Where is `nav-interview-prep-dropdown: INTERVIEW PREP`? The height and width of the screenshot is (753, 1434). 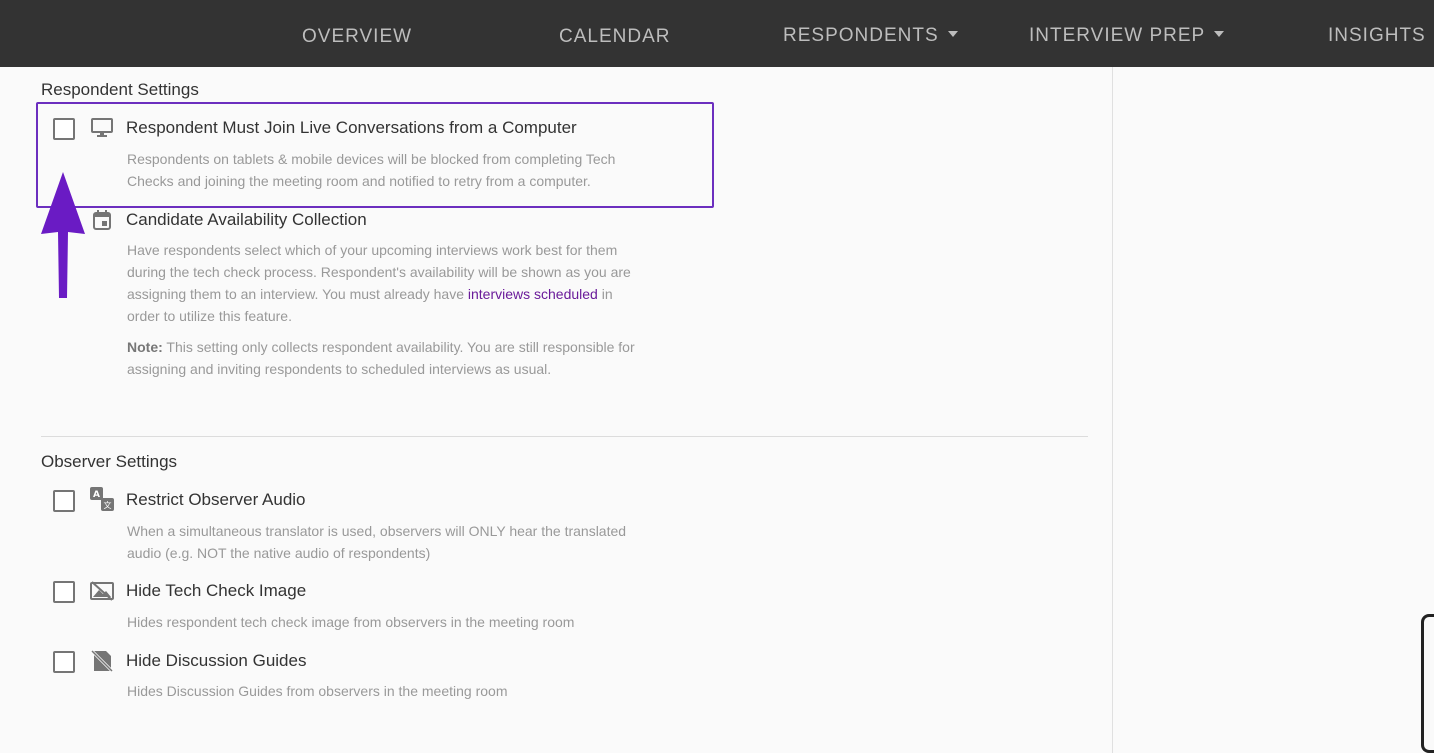
nav-interview-prep-dropdown: INTERVIEW PREP is located at coordinates (1126, 33).